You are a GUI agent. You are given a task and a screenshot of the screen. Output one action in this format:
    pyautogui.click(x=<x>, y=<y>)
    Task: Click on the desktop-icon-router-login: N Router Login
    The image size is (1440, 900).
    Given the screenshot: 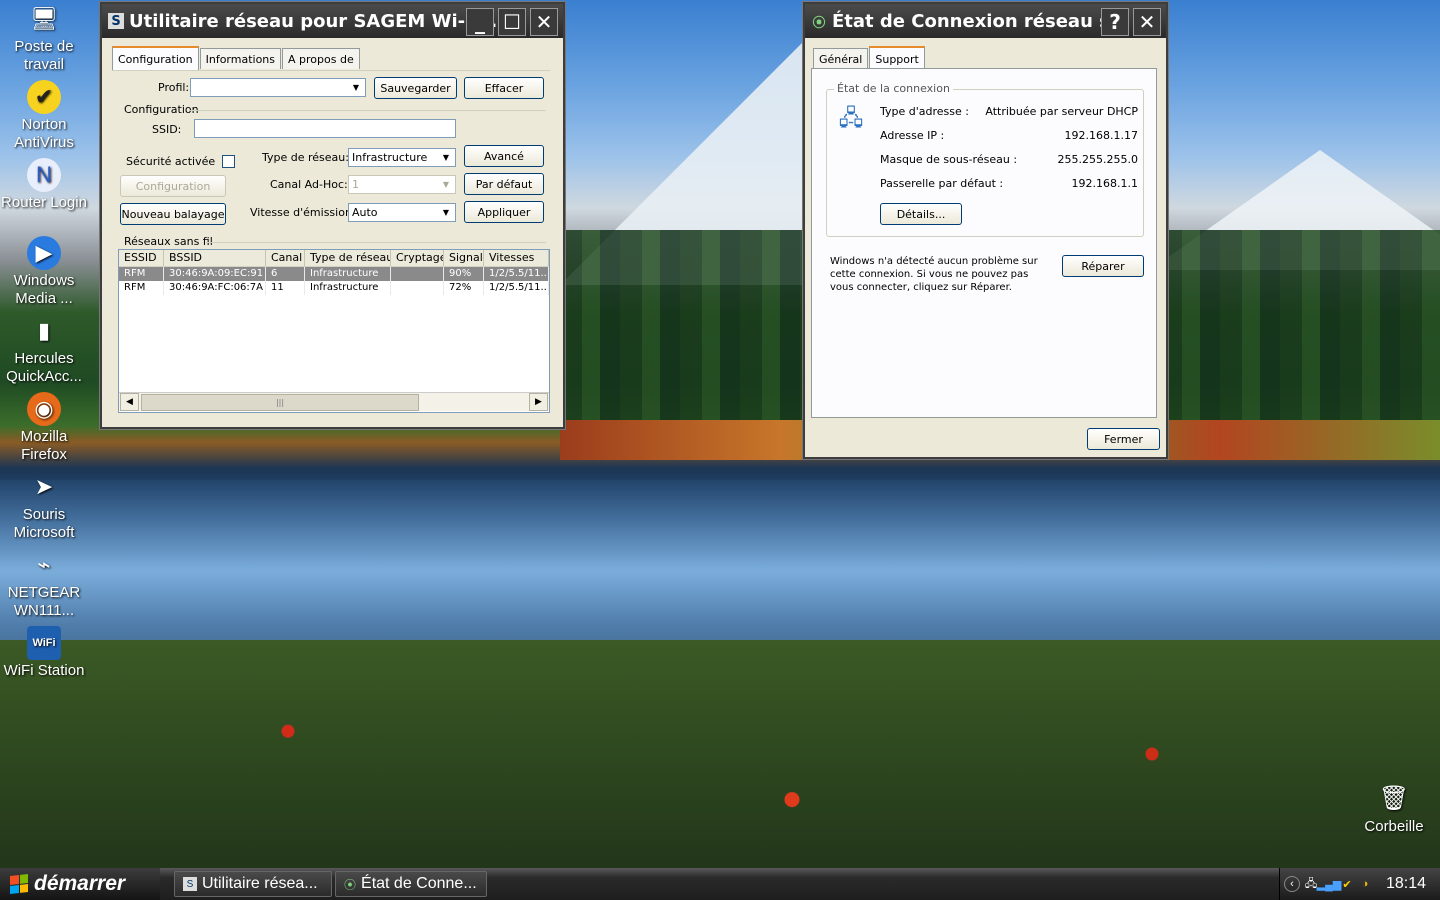 What is the action you would take?
    pyautogui.click(x=44, y=185)
    